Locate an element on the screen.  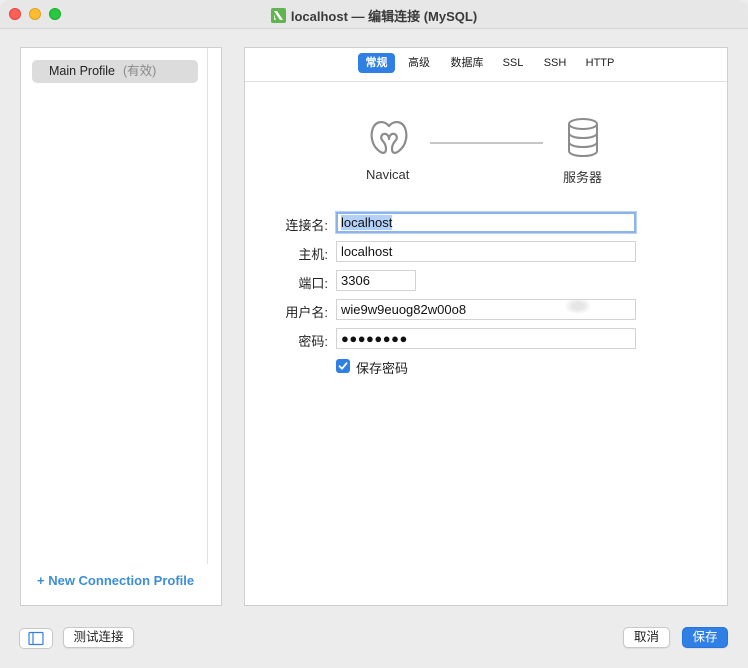
save-password-label: 保存密码 is located at coordinates (382, 368).